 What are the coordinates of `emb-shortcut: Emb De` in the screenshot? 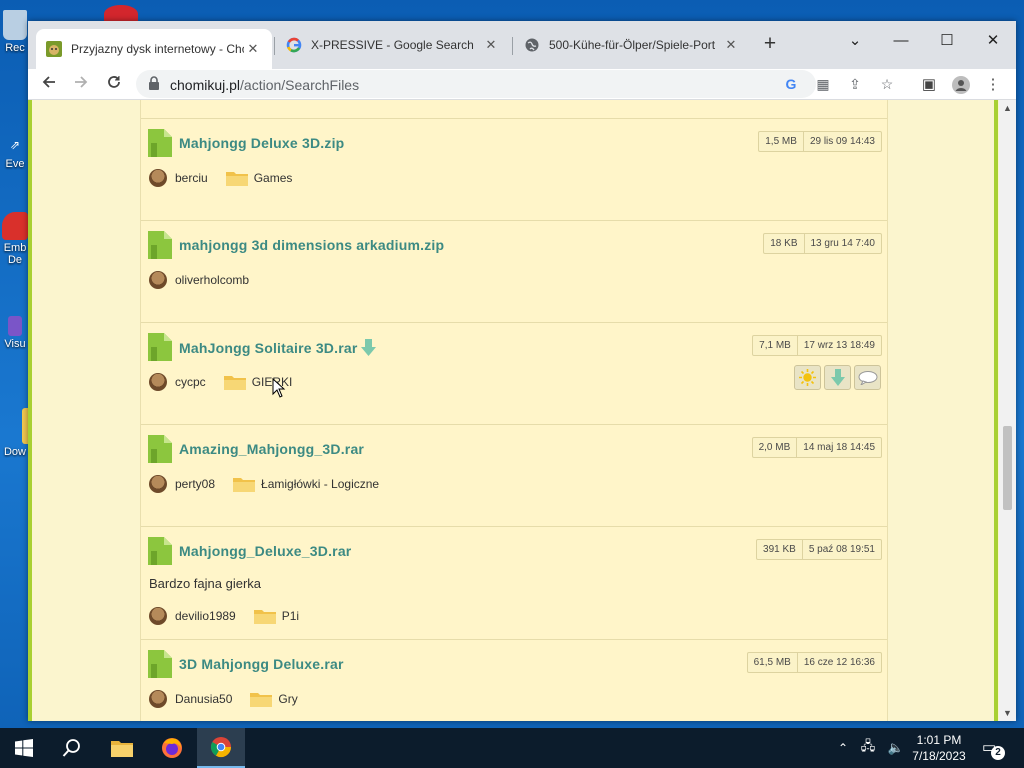 It's located at (15, 239).